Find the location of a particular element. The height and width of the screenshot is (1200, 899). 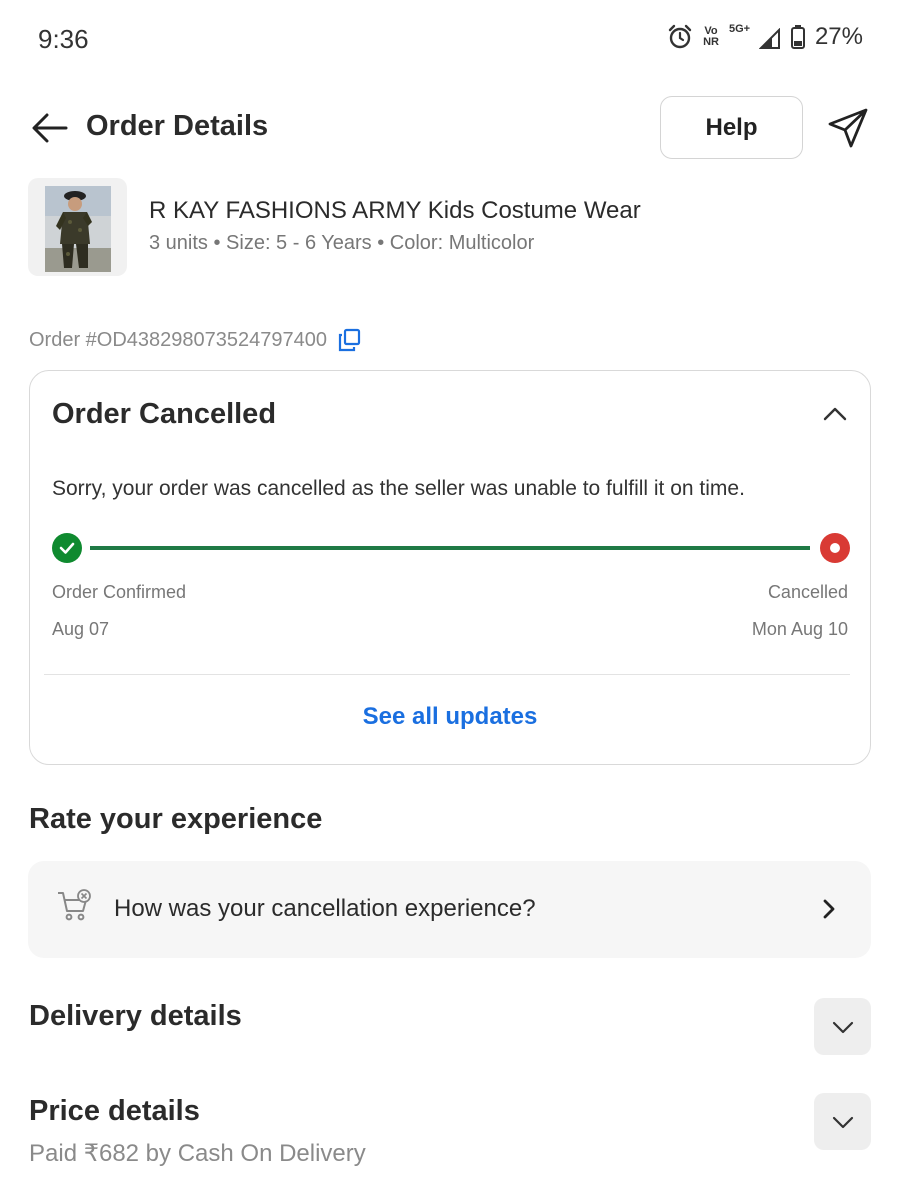

signal-indicator: 5G+ is located at coordinates (755, 37).